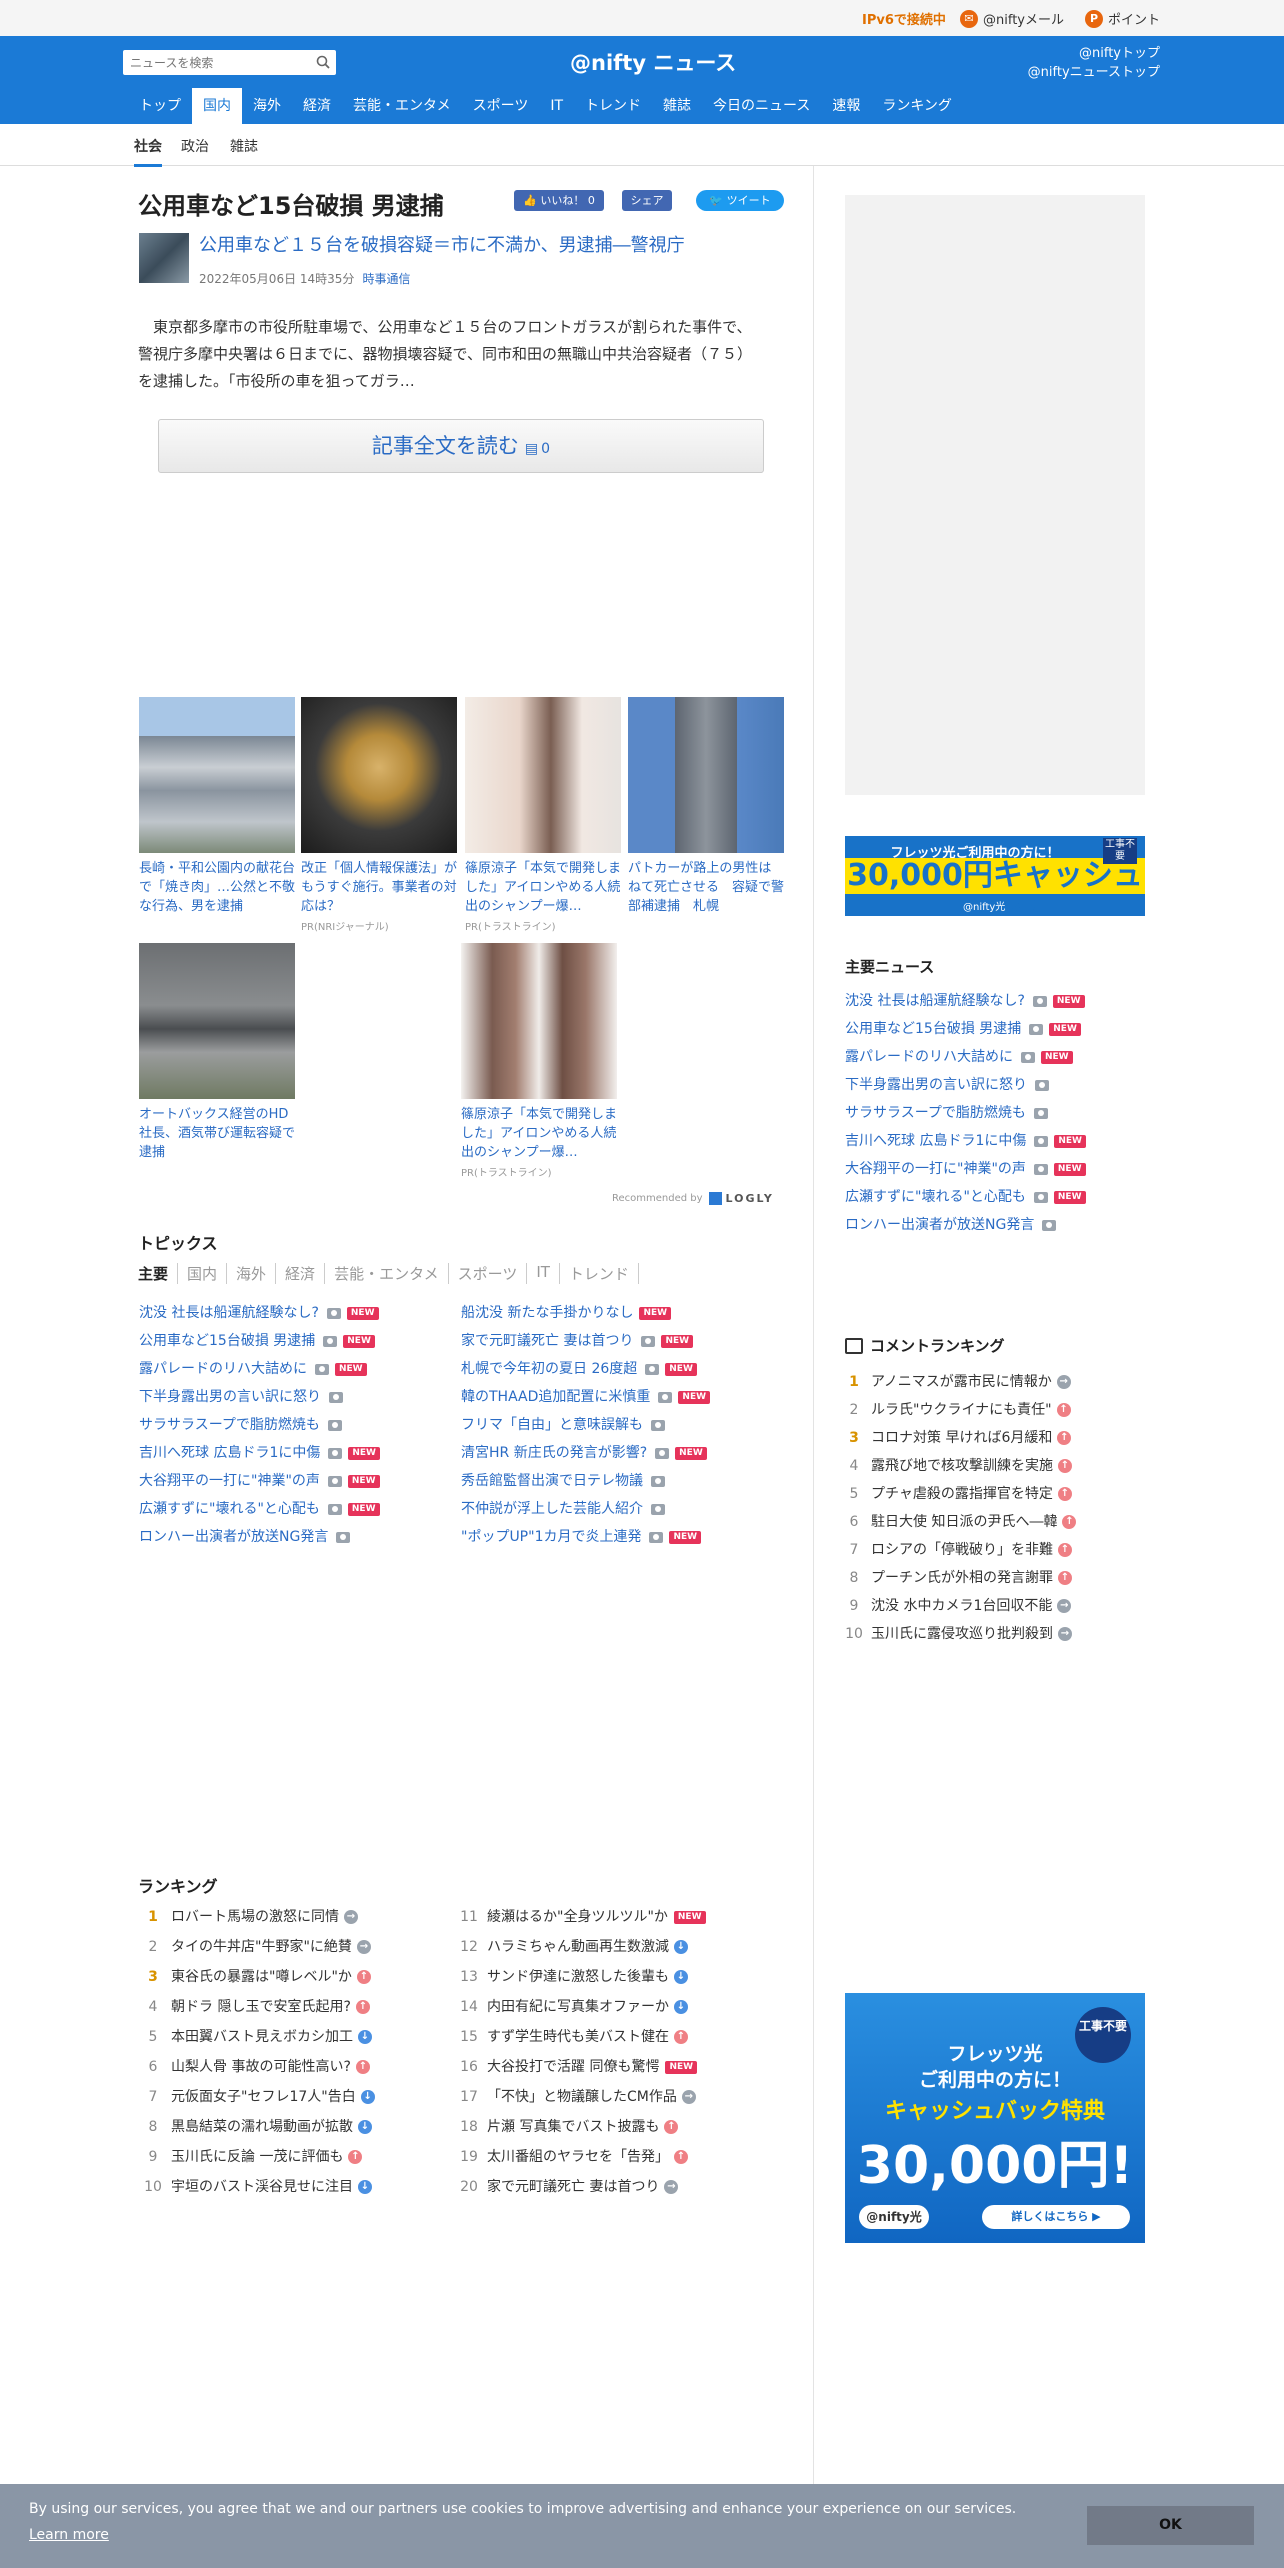 The width and height of the screenshot is (1284, 2568). I want to click on main-news-item: 下半身露出男の言い訳に怒り, so click(965, 1085).